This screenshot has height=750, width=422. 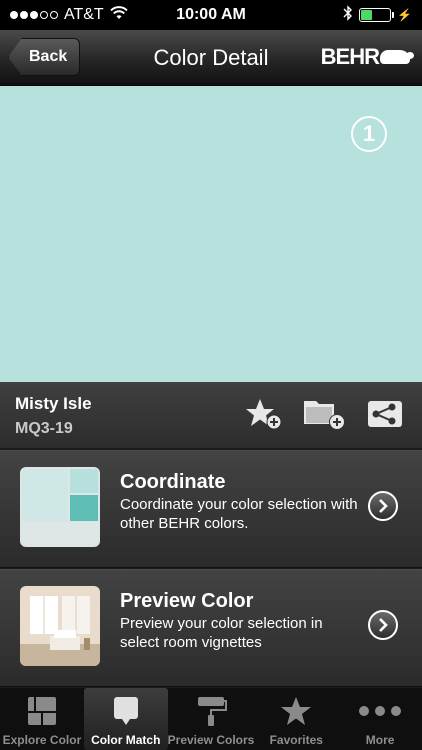 I want to click on tab-label: More, so click(x=380, y=740).